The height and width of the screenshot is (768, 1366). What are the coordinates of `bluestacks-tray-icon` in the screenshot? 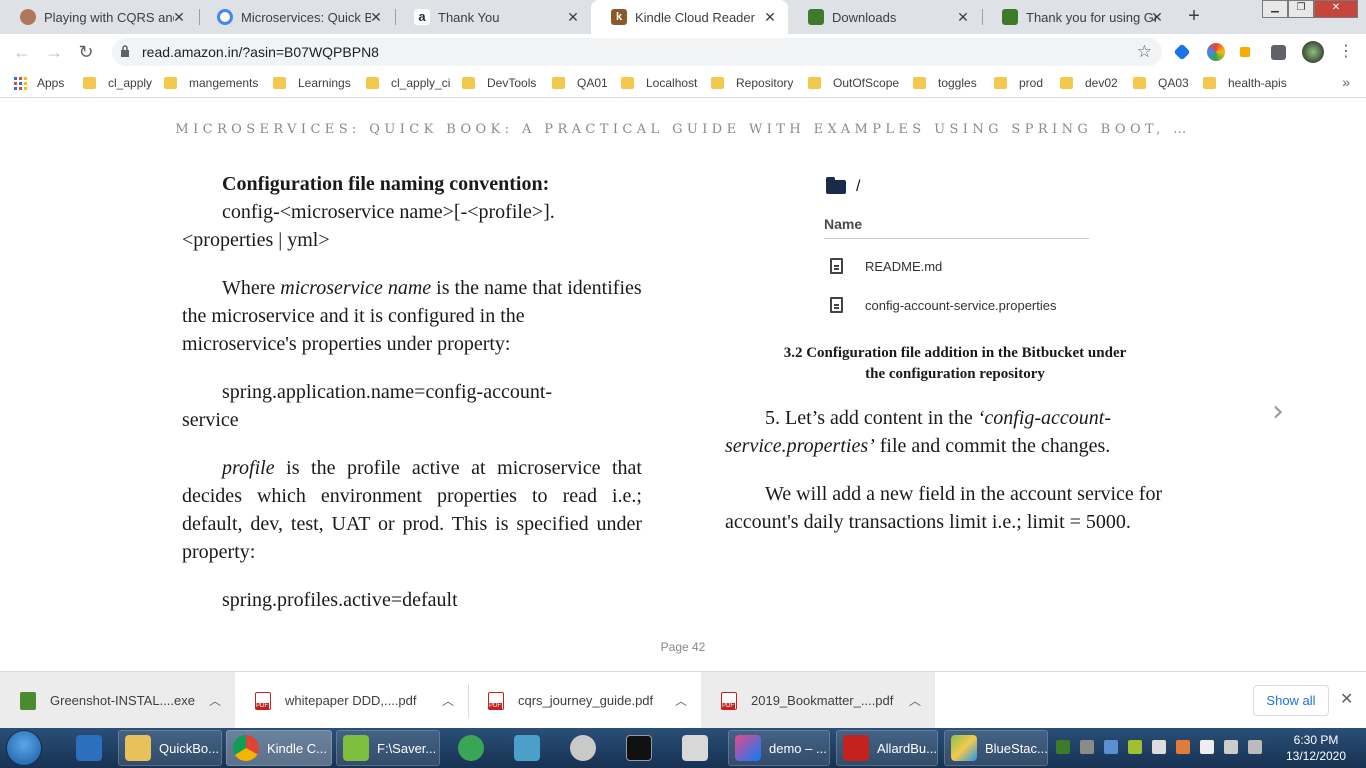 It's located at (1135, 747).